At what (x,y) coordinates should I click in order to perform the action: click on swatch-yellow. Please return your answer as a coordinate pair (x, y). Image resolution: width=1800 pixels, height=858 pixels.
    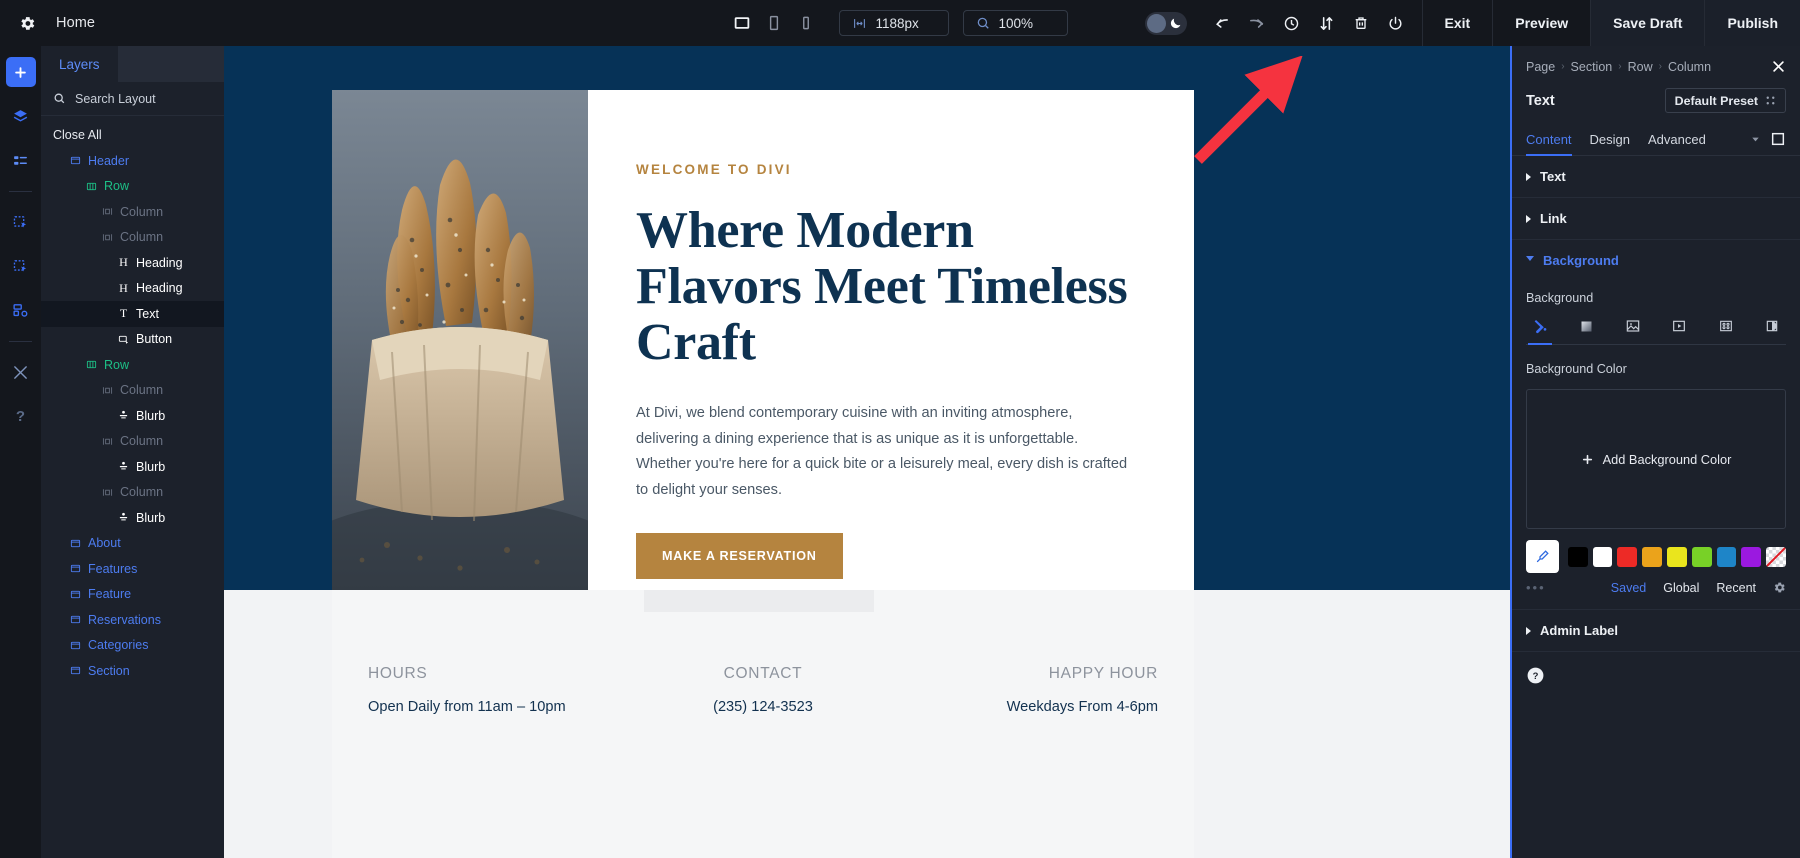
    Looking at the image, I should click on (1676, 556).